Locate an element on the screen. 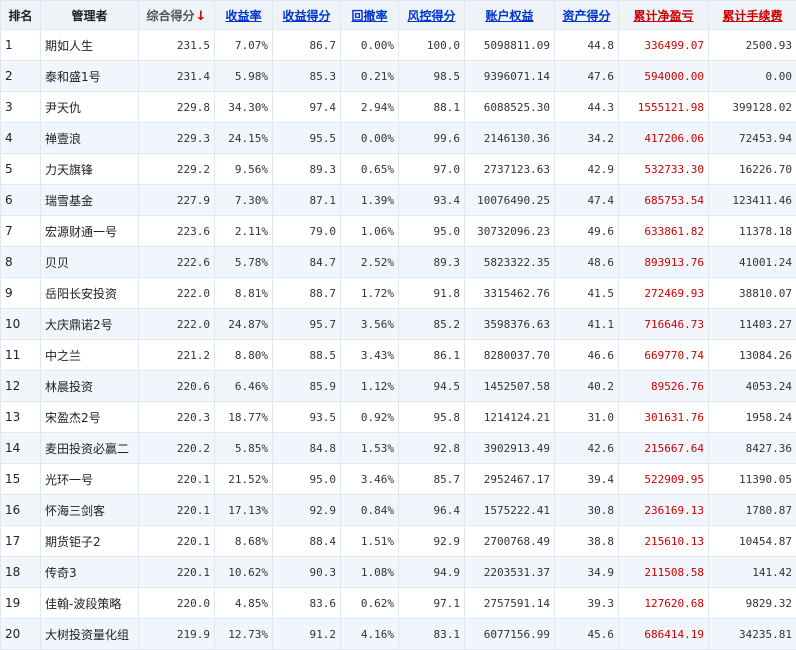  cell-cum-pnl: 417206.06 is located at coordinates (664, 138).